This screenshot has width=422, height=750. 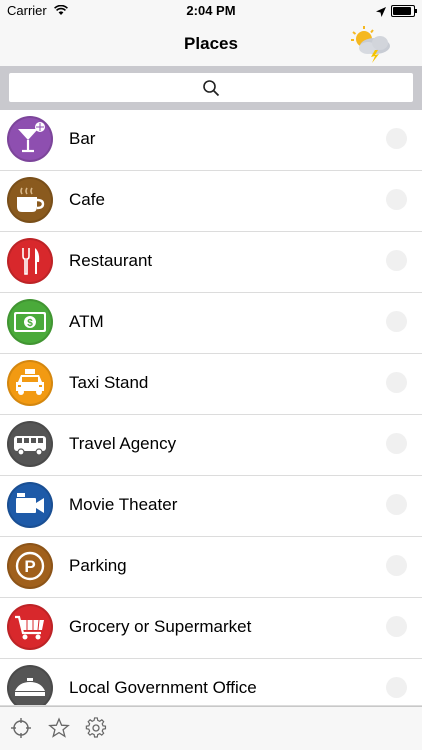 I want to click on list-item: Cafe, so click(x=211, y=201).